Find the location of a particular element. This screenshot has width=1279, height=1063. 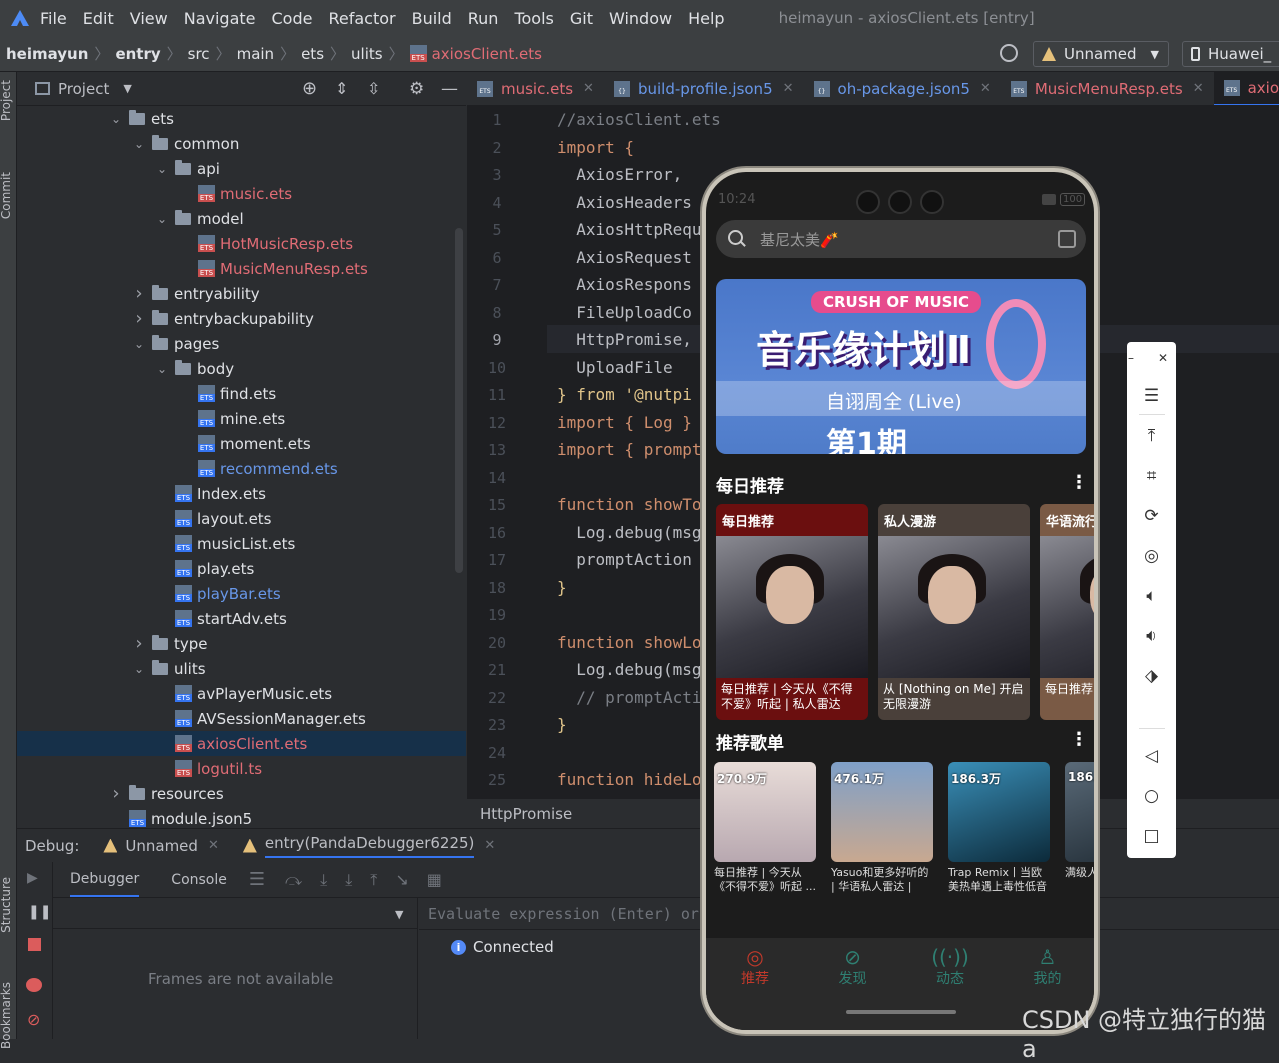

tree-file: module.json5 is located at coordinates (241, 817).